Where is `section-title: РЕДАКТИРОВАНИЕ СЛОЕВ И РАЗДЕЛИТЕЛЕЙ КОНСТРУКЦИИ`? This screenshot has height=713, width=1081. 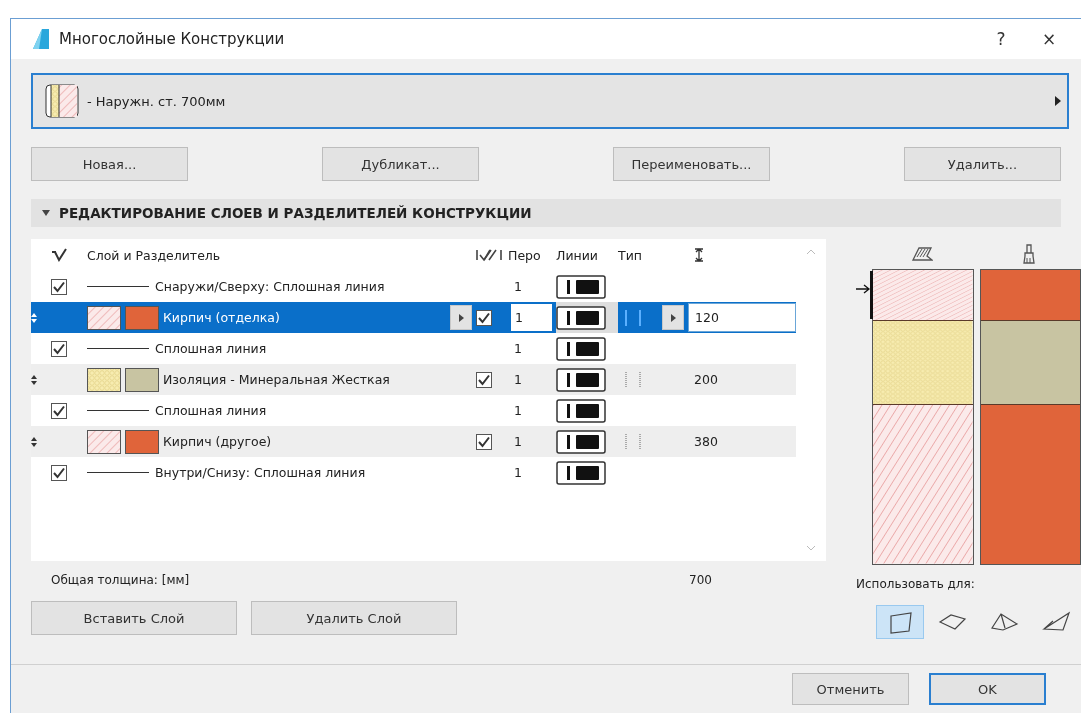 section-title: РЕДАКТИРОВАНИЕ СЛОЕВ И РАЗДЕЛИТЕЛЕЙ КОНСТРУКЦИИ is located at coordinates (295, 213).